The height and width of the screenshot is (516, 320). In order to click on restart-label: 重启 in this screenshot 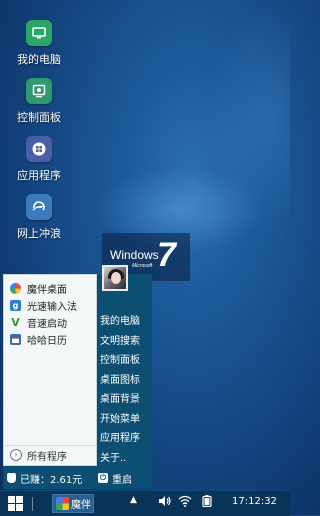, I will do `click(122, 480)`.